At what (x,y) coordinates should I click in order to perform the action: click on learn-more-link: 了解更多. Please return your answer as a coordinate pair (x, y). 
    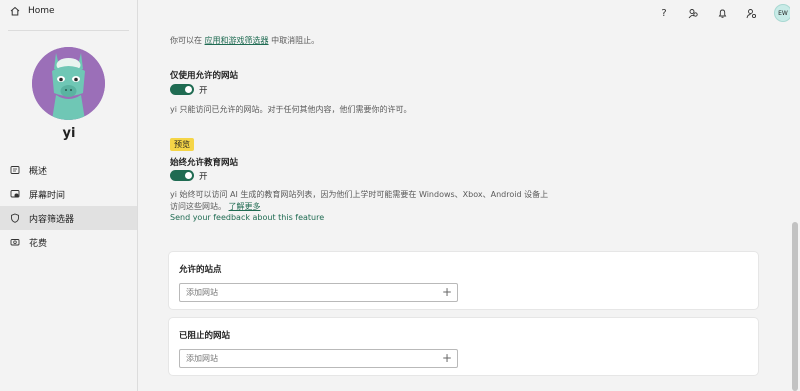
    Looking at the image, I should click on (245, 206).